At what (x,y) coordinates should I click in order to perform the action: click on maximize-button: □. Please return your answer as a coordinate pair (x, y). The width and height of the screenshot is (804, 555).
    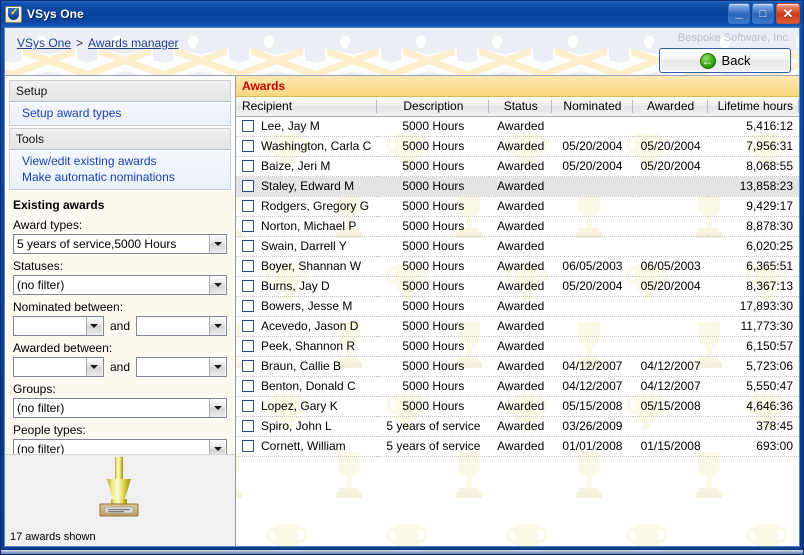
    Looking at the image, I should click on (763, 13).